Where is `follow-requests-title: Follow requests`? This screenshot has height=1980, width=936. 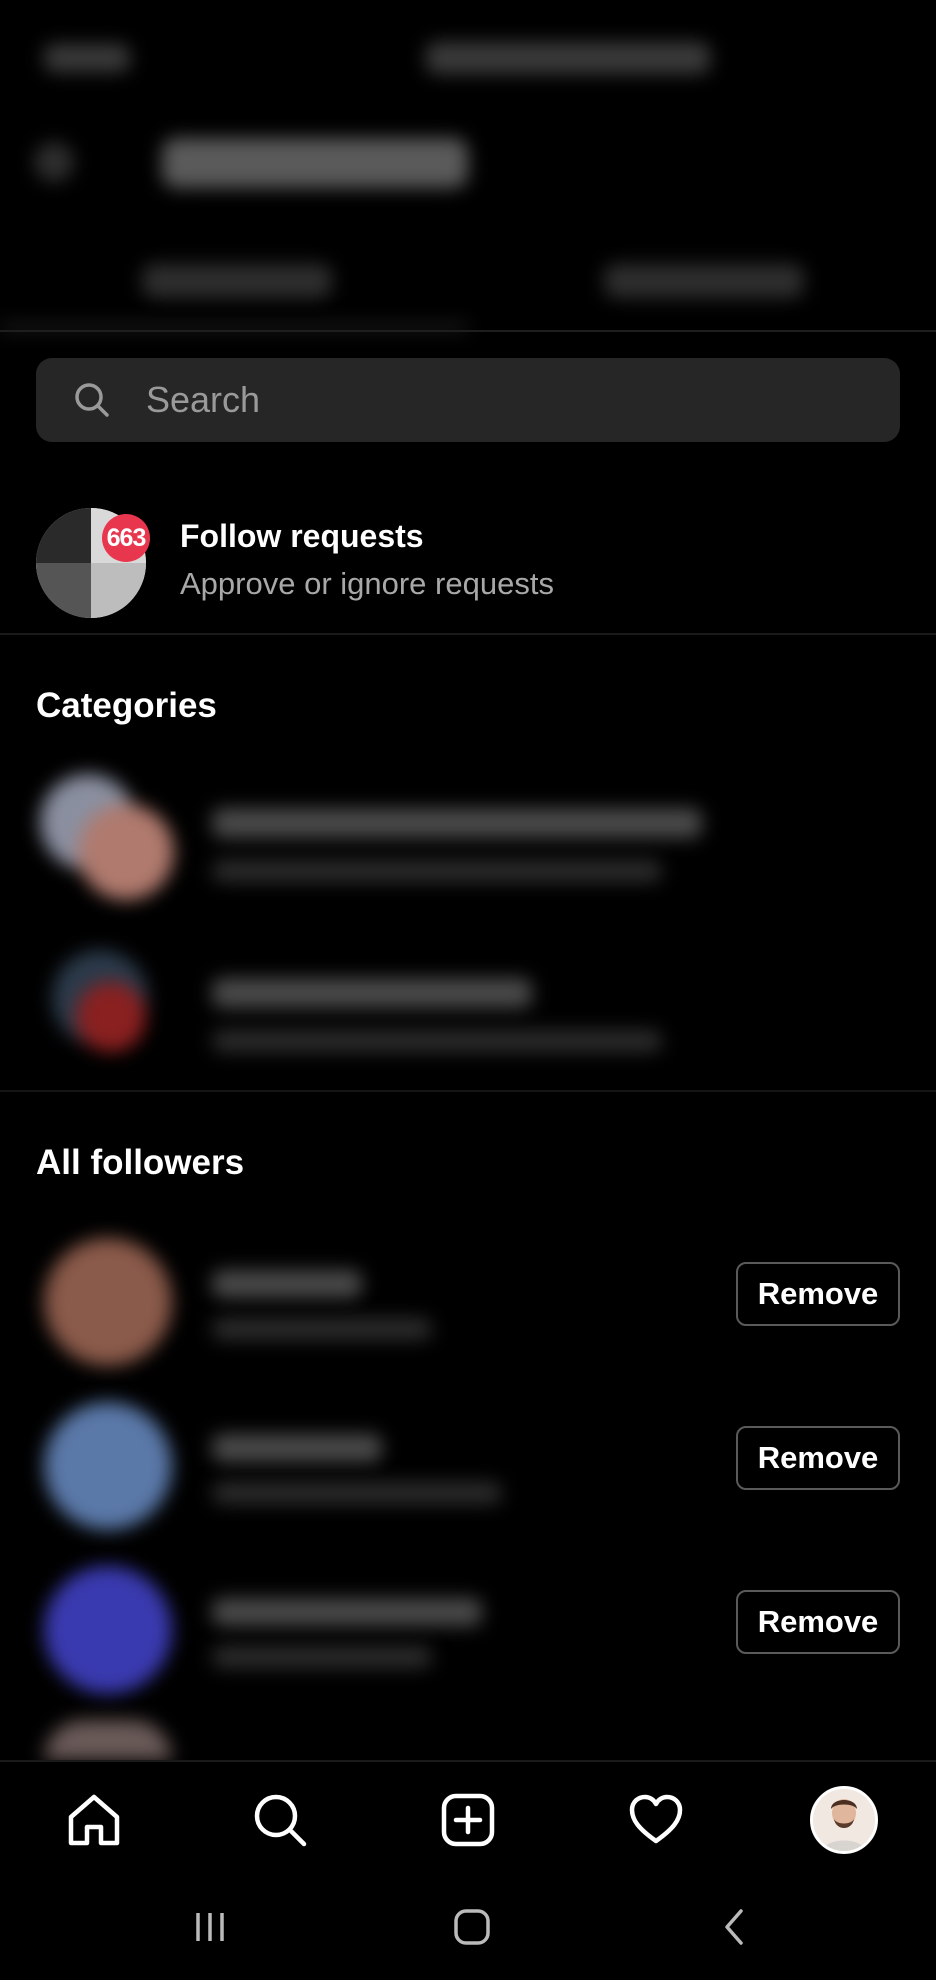
follow-requests-title: Follow requests is located at coordinates (302, 536).